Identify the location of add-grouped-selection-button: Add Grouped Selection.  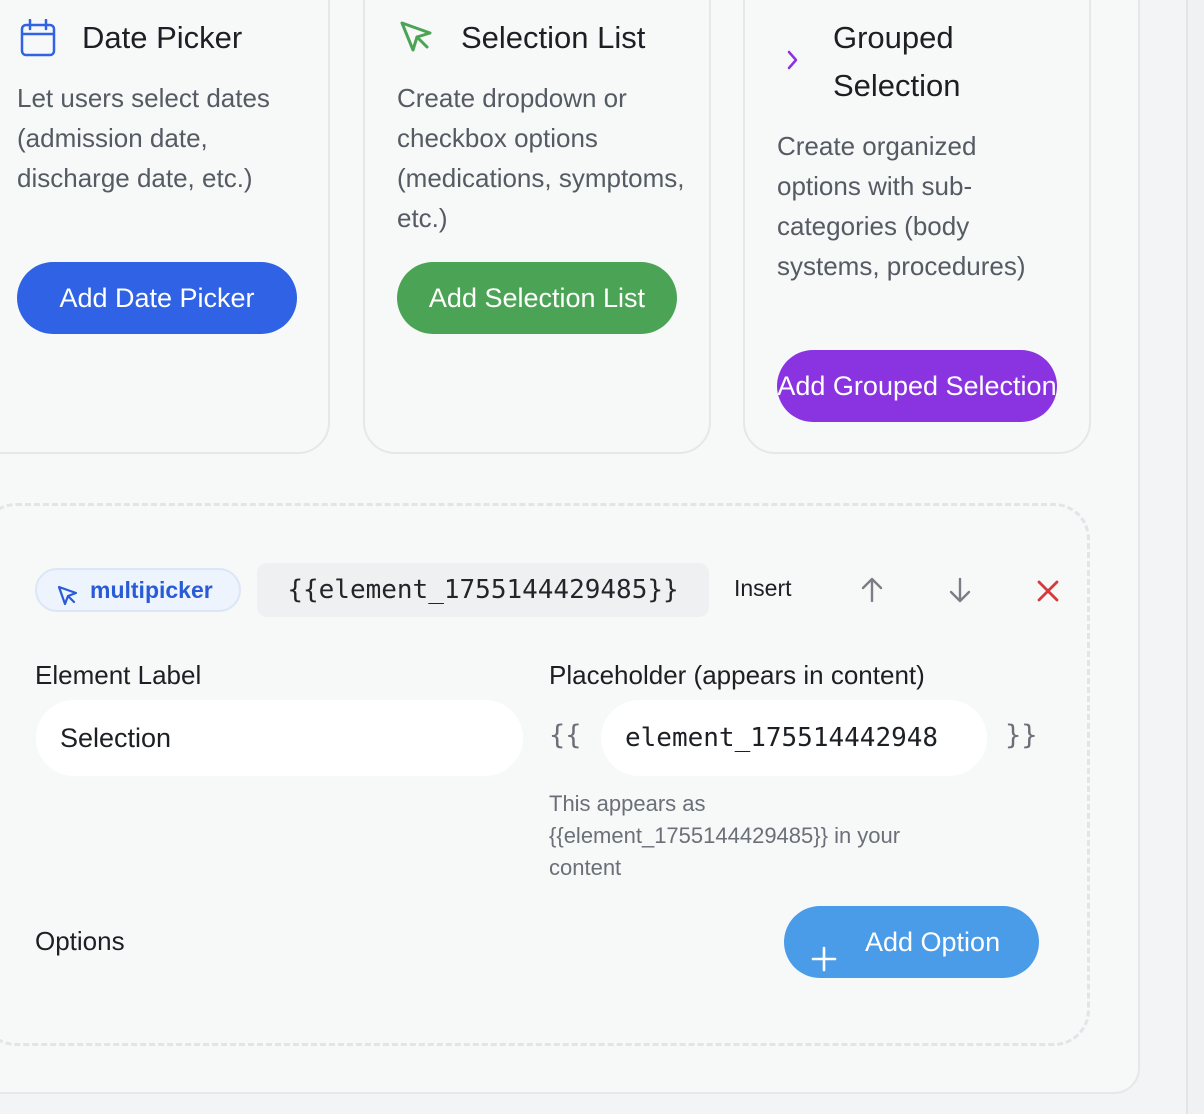
(917, 386).